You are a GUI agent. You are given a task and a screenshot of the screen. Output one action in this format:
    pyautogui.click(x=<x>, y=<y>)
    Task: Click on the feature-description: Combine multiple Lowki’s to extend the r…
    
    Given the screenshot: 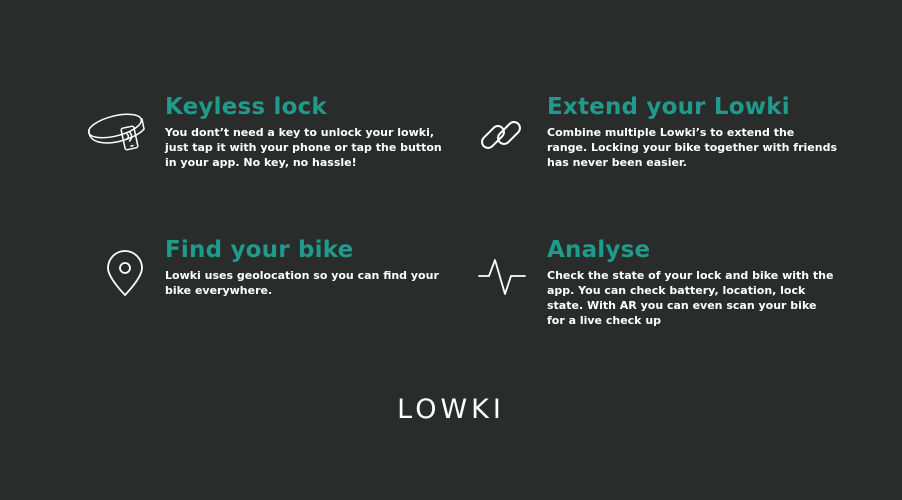 What is the action you would take?
    pyautogui.click(x=692, y=147)
    